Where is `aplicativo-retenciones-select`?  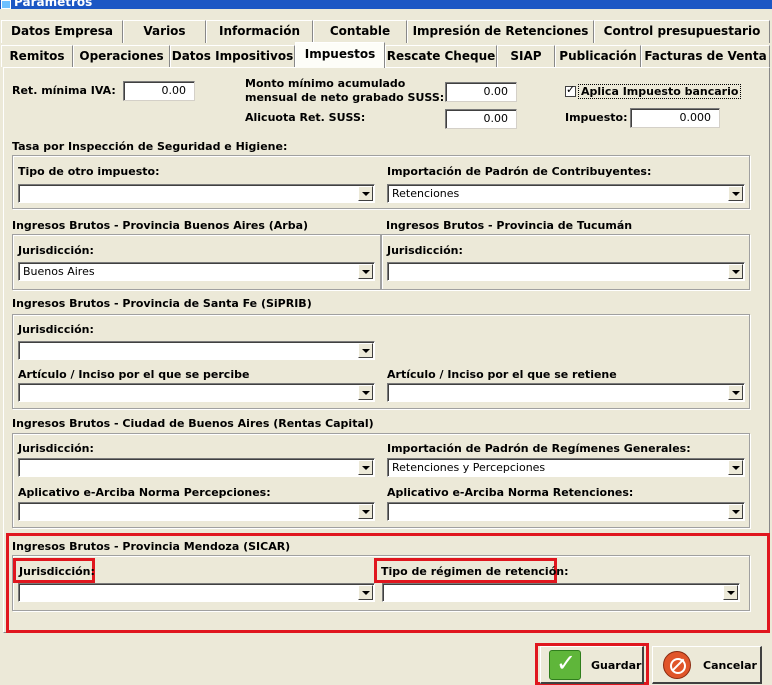 aplicativo-retenciones-select is located at coordinates (566, 511).